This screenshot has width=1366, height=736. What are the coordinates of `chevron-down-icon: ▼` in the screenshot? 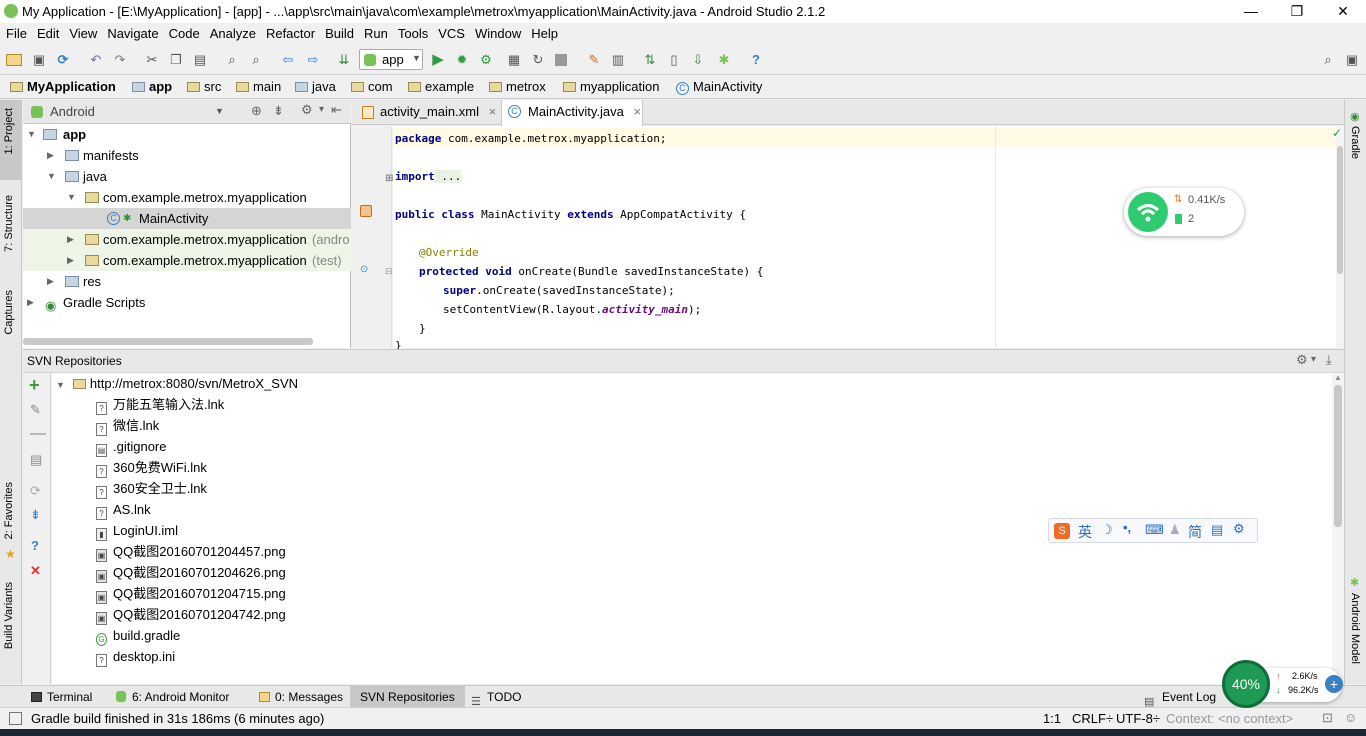 It's located at (219, 111).